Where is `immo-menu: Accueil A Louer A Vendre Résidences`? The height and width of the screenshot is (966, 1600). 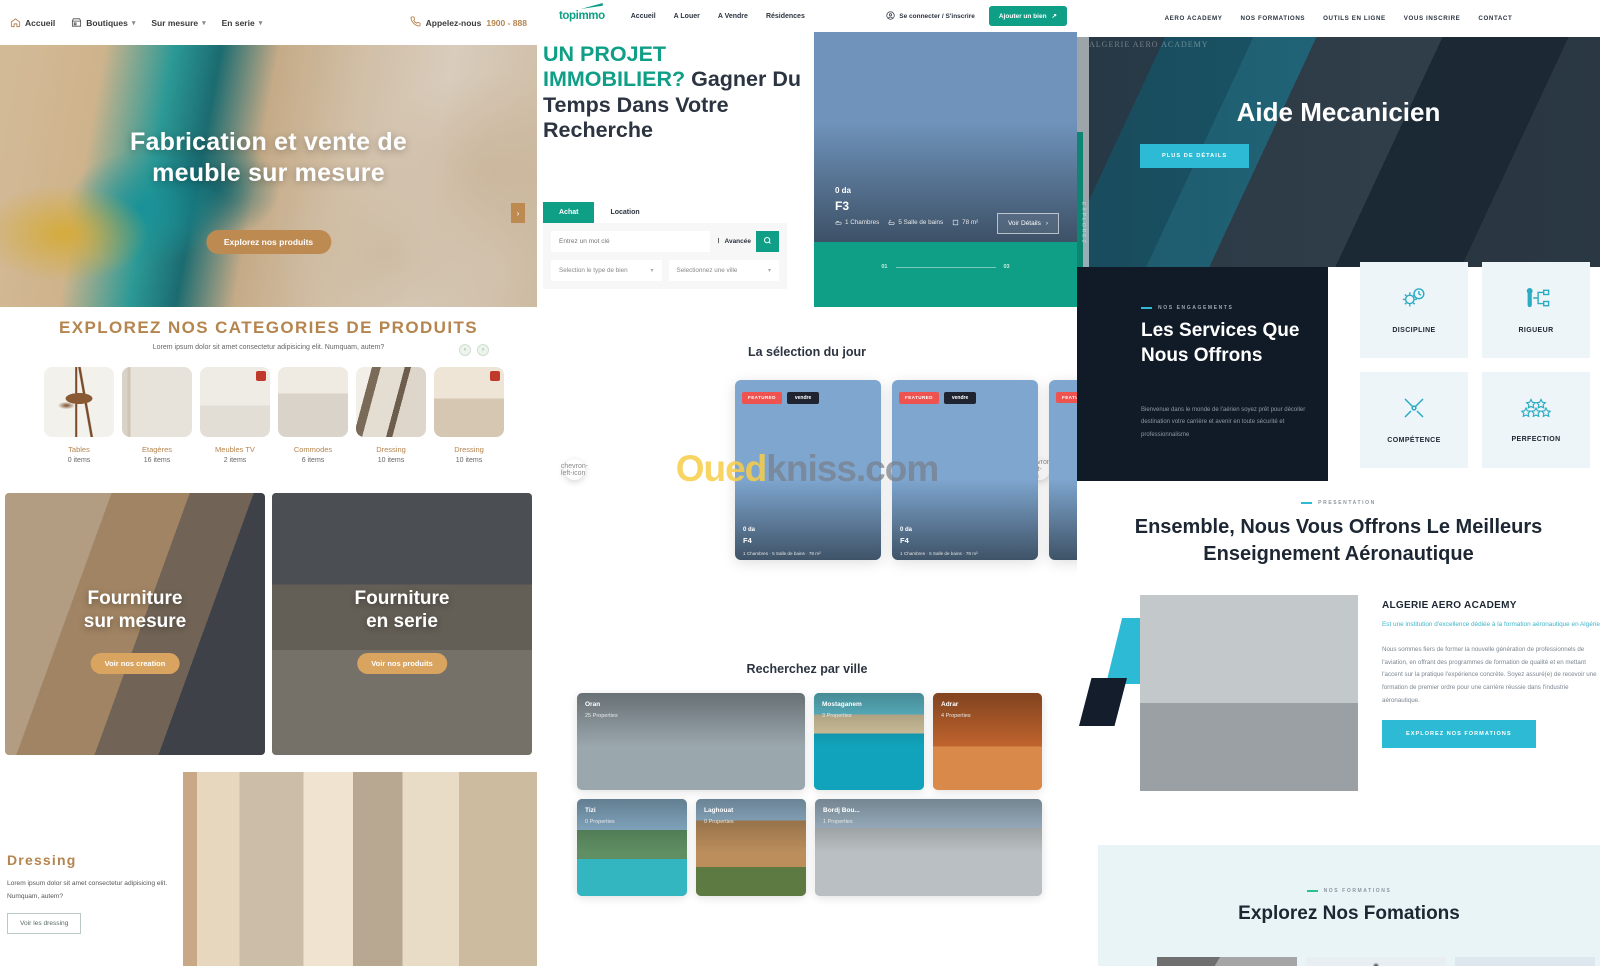
immo-menu: Accueil A Louer A Vendre Résidences is located at coordinates (718, 16).